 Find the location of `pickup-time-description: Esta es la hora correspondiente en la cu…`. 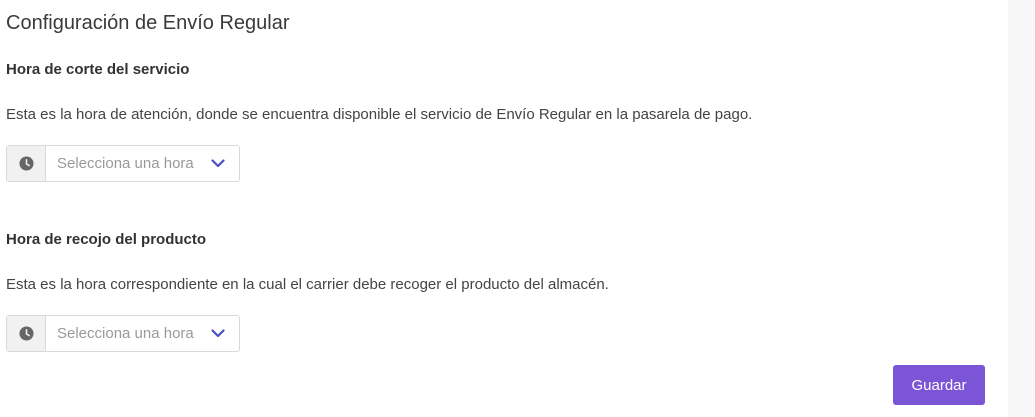

pickup-time-description: Esta es la hora correspondiente en la cu… is located at coordinates (307, 284).